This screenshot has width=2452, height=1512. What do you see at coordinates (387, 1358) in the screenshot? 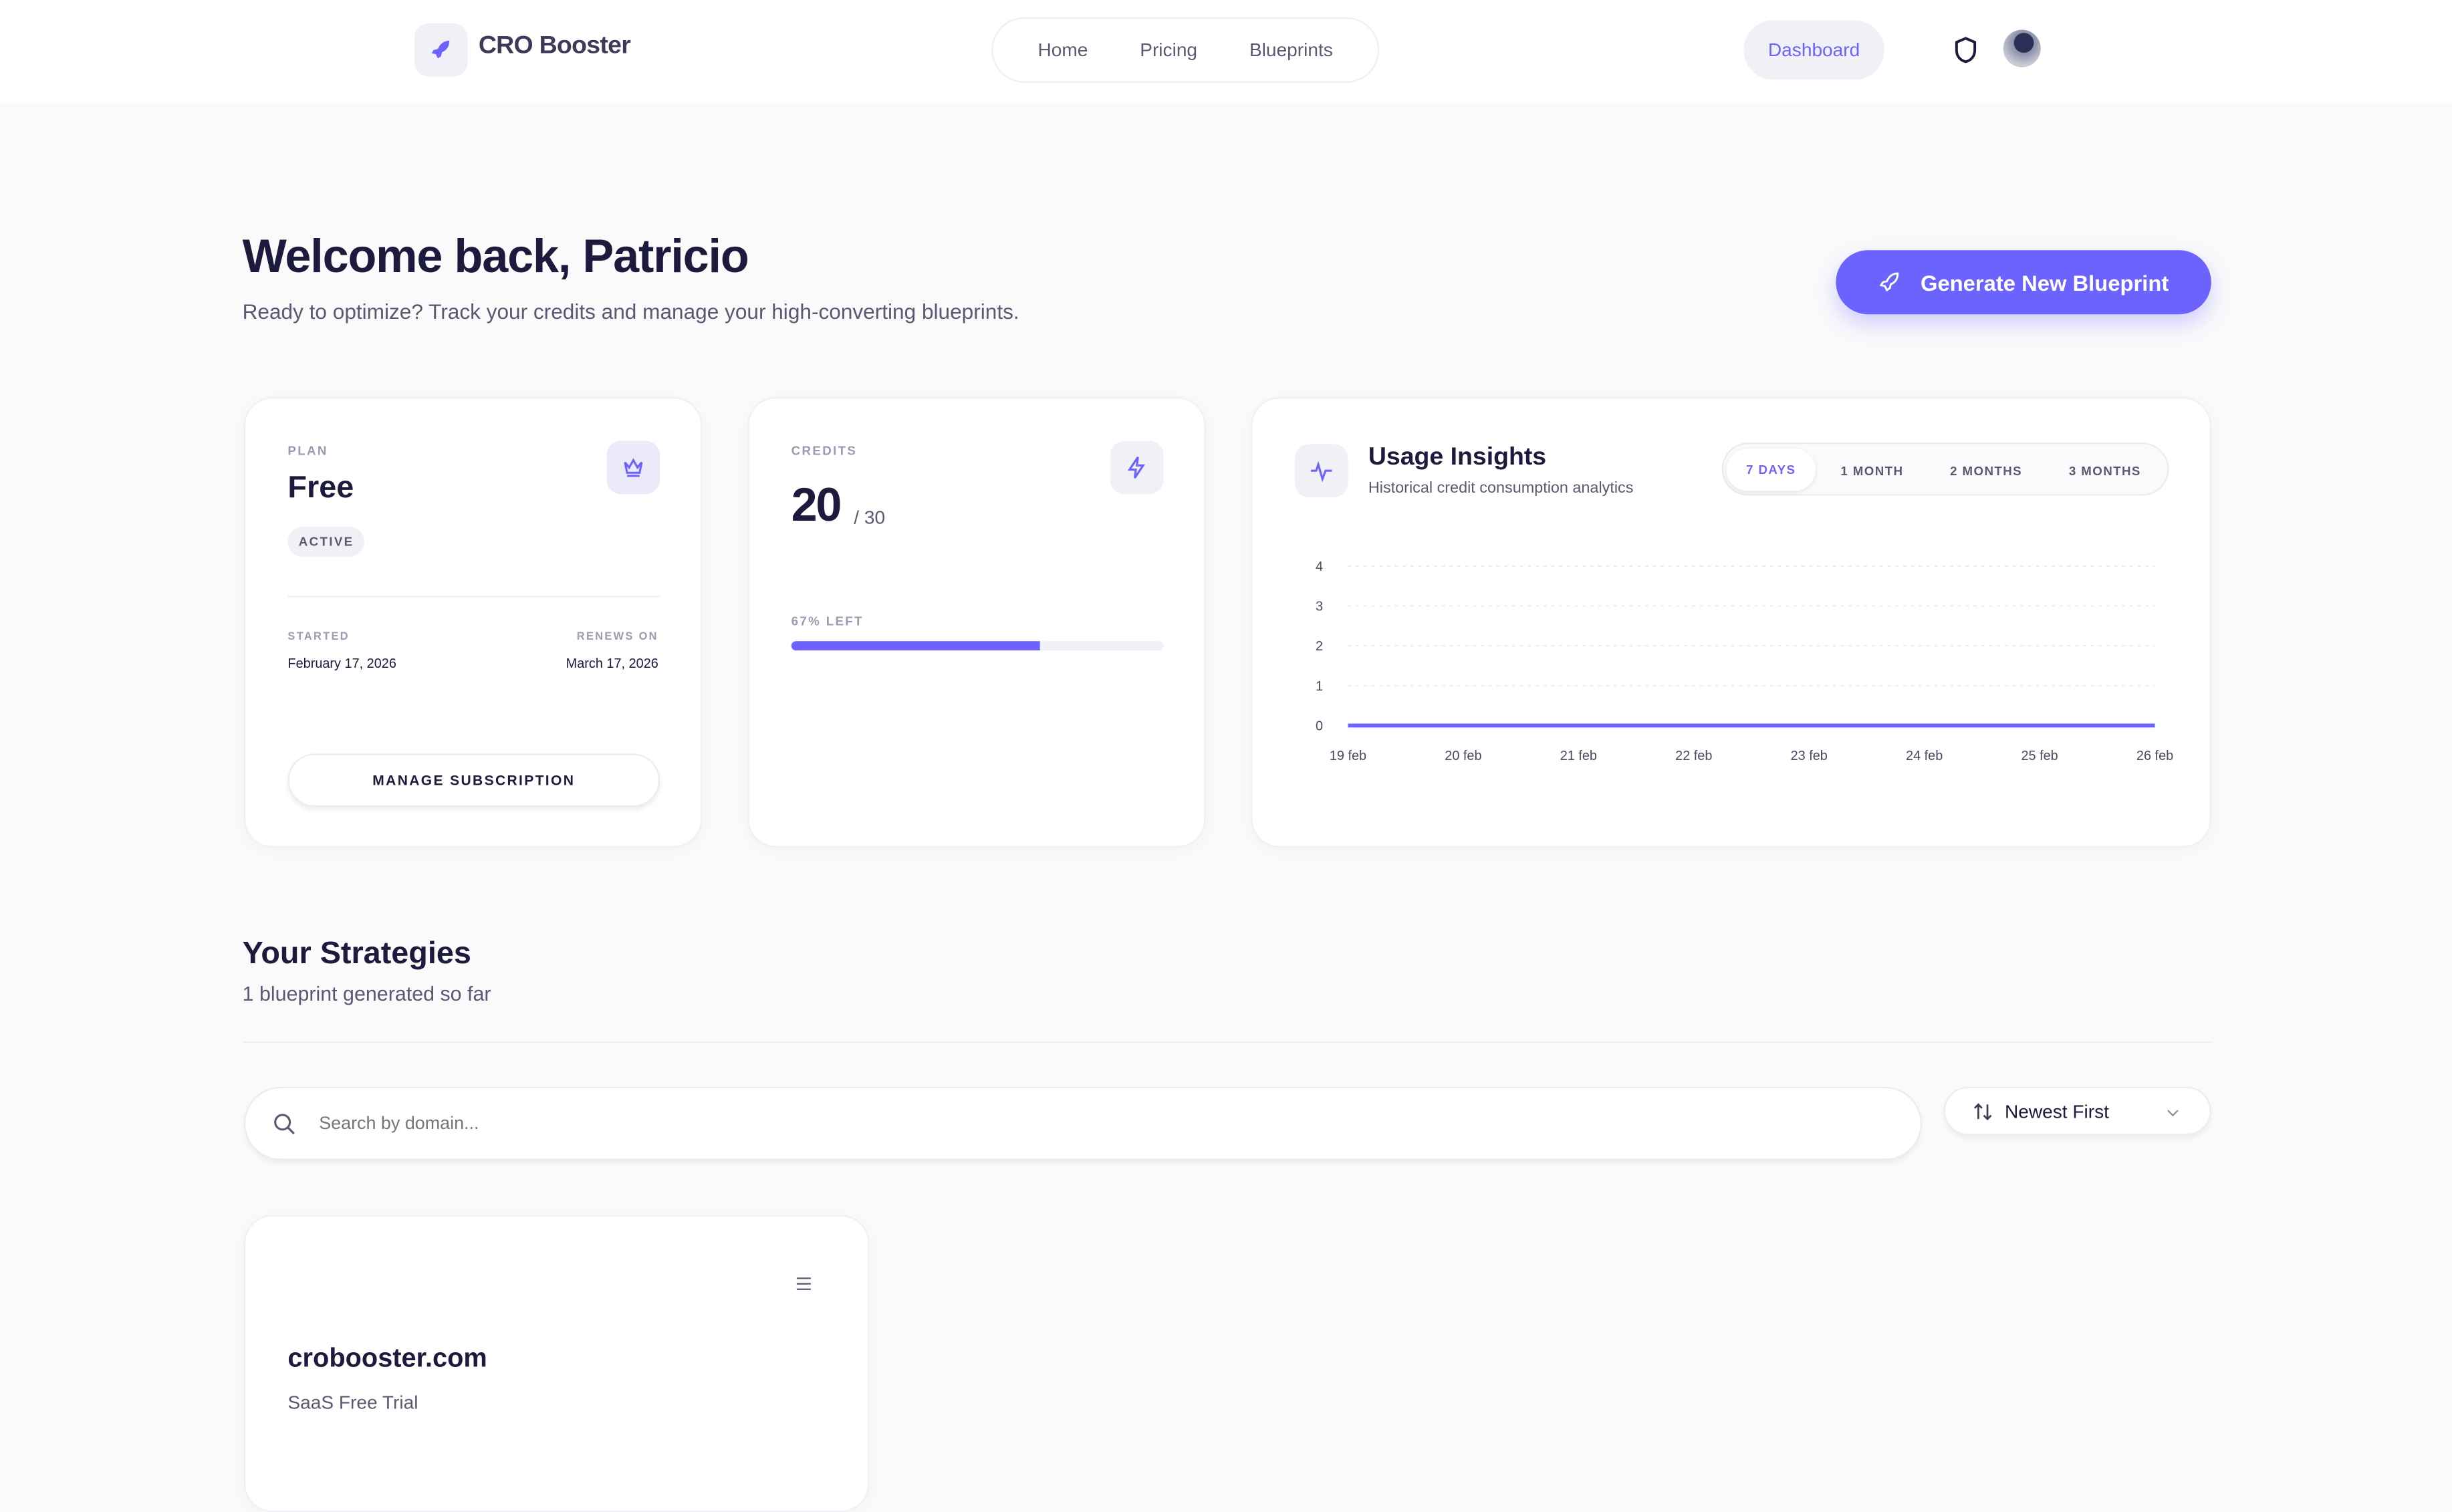
I see `strategy-domain: crobooster.com` at bounding box center [387, 1358].